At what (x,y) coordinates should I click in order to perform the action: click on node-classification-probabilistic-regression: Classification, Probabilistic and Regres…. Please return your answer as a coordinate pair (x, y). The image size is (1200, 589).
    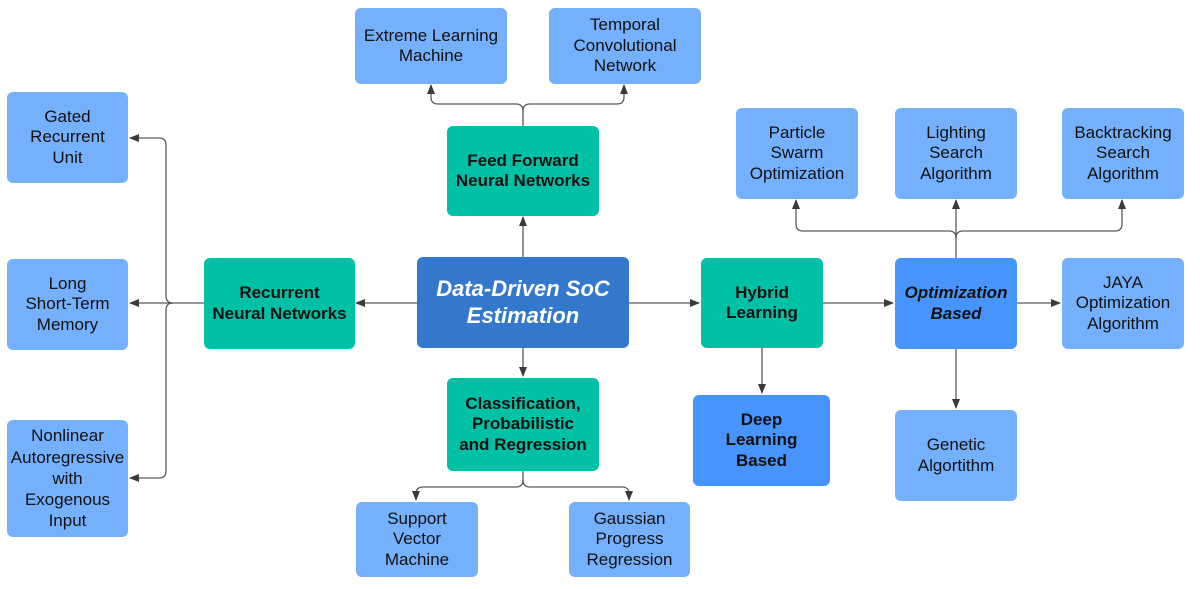
    Looking at the image, I should click on (523, 424).